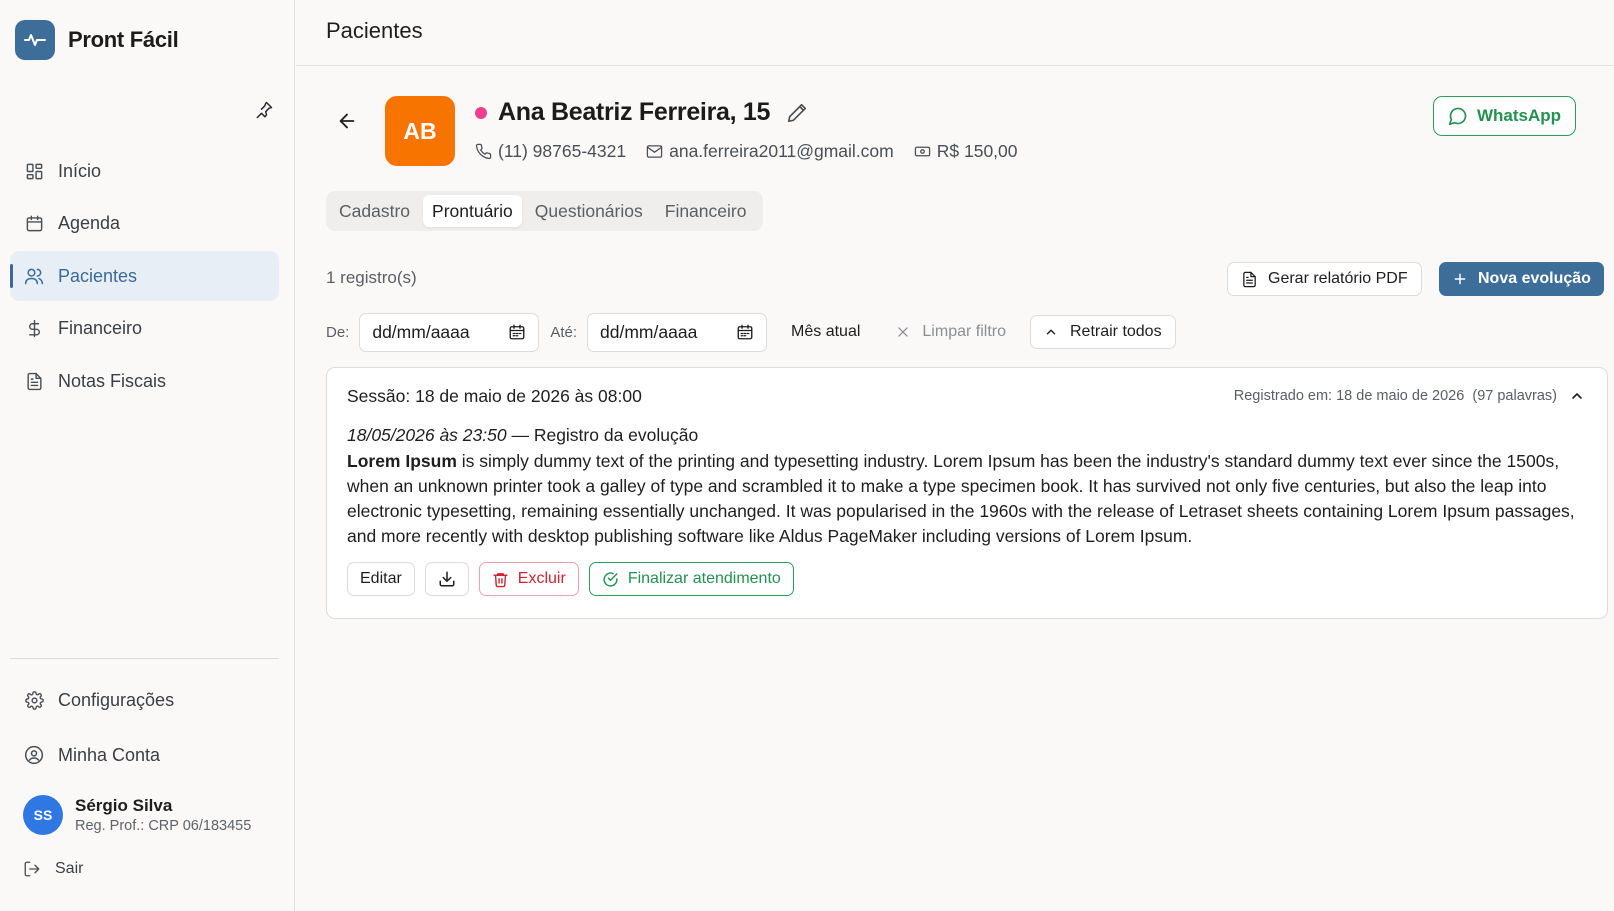 This screenshot has height=911, width=1614. What do you see at coordinates (781, 151) in the screenshot?
I see `email-text: ana.ferreira2011@gmail.com` at bounding box center [781, 151].